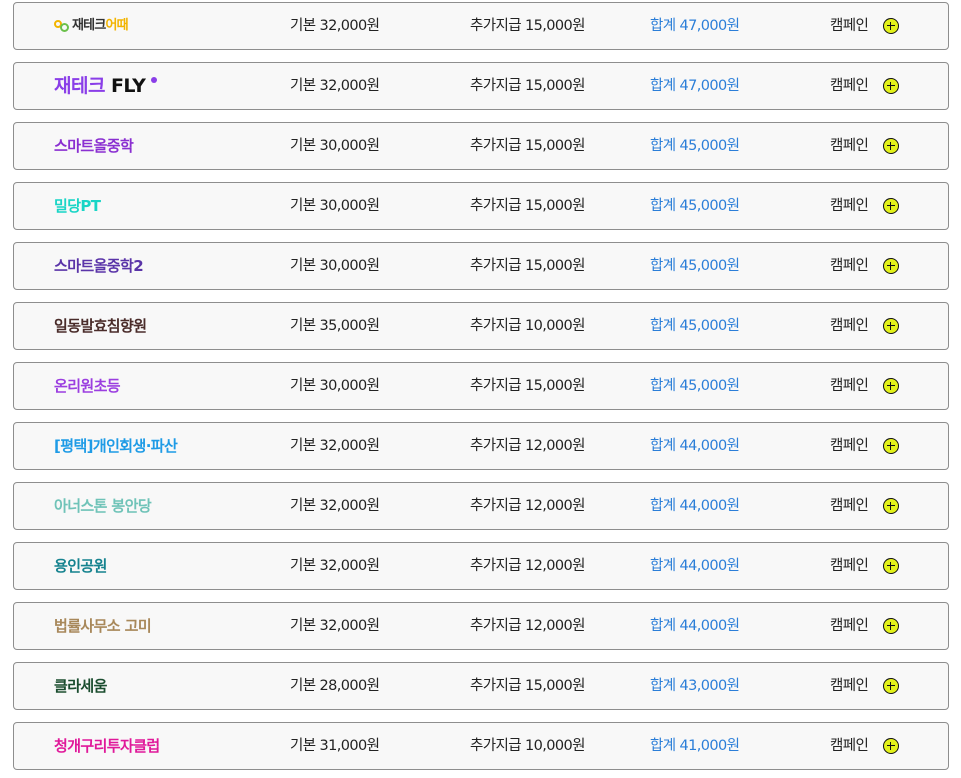 This screenshot has height=778, width=961. I want to click on campaign-row: 재테크어때 기본 32,000원 추가지급 15,000원 합계 47,000원 캠페인, so click(481, 26).